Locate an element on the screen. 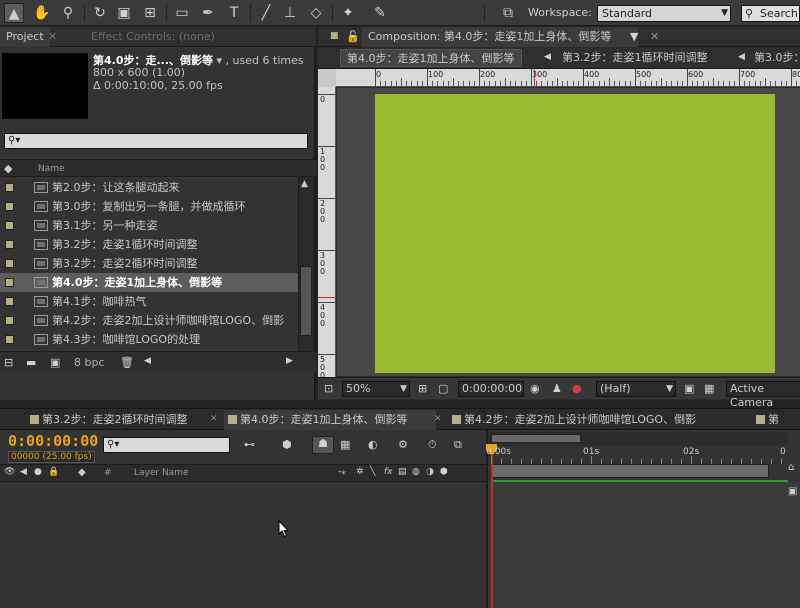 This screenshot has width=800, height=608. lock-icon: 🔒 is located at coordinates (53, 472).